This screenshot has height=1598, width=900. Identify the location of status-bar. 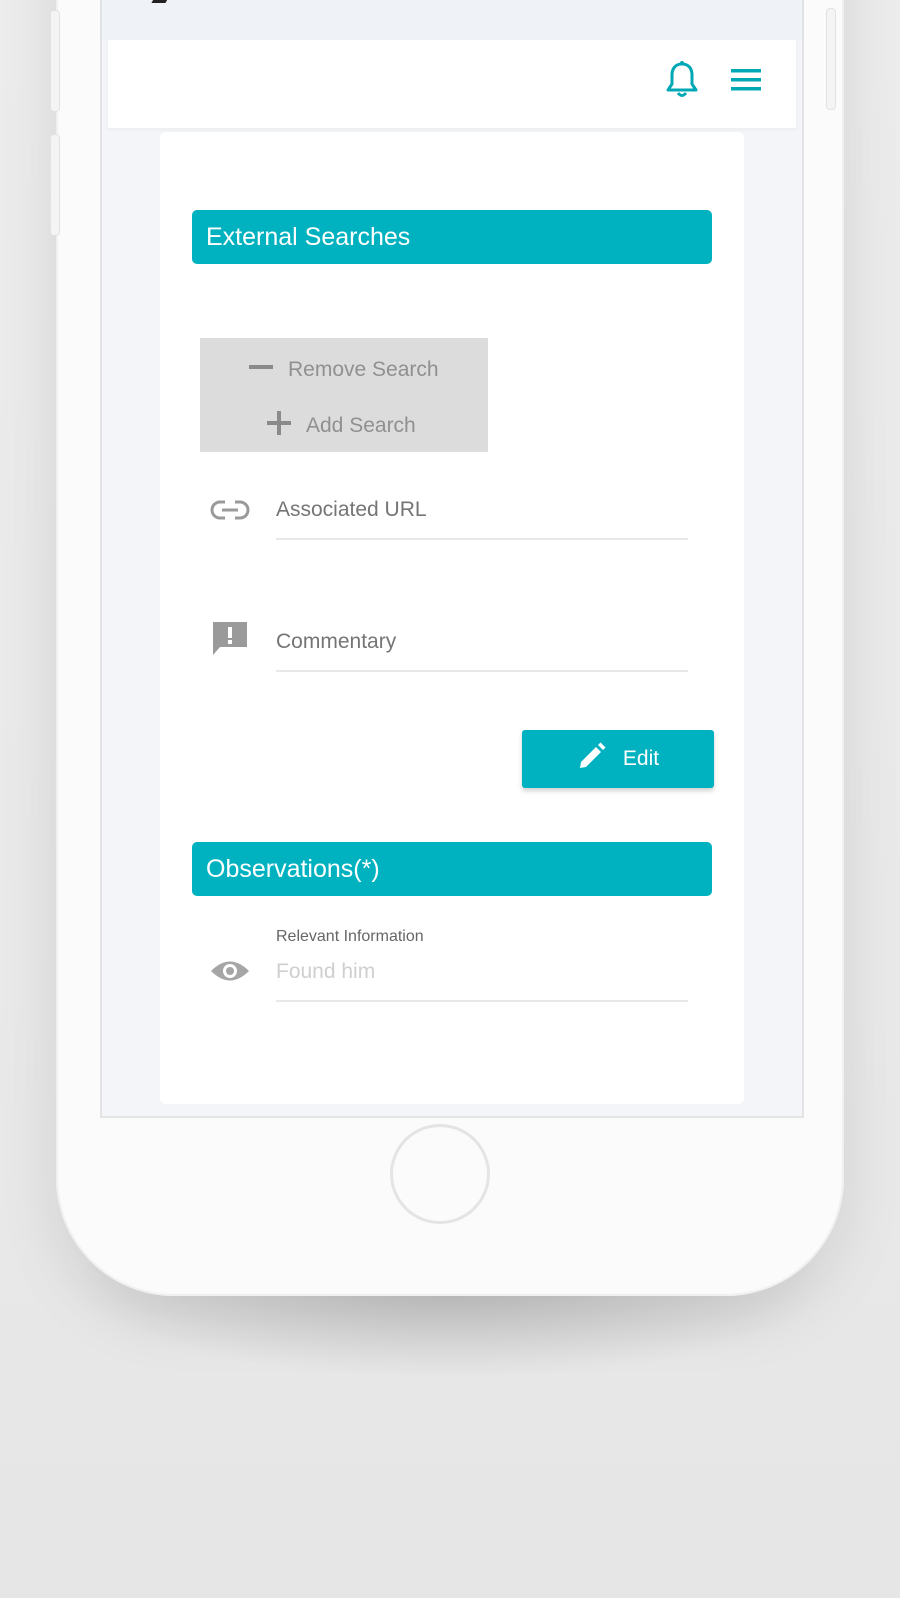
(452, 20).